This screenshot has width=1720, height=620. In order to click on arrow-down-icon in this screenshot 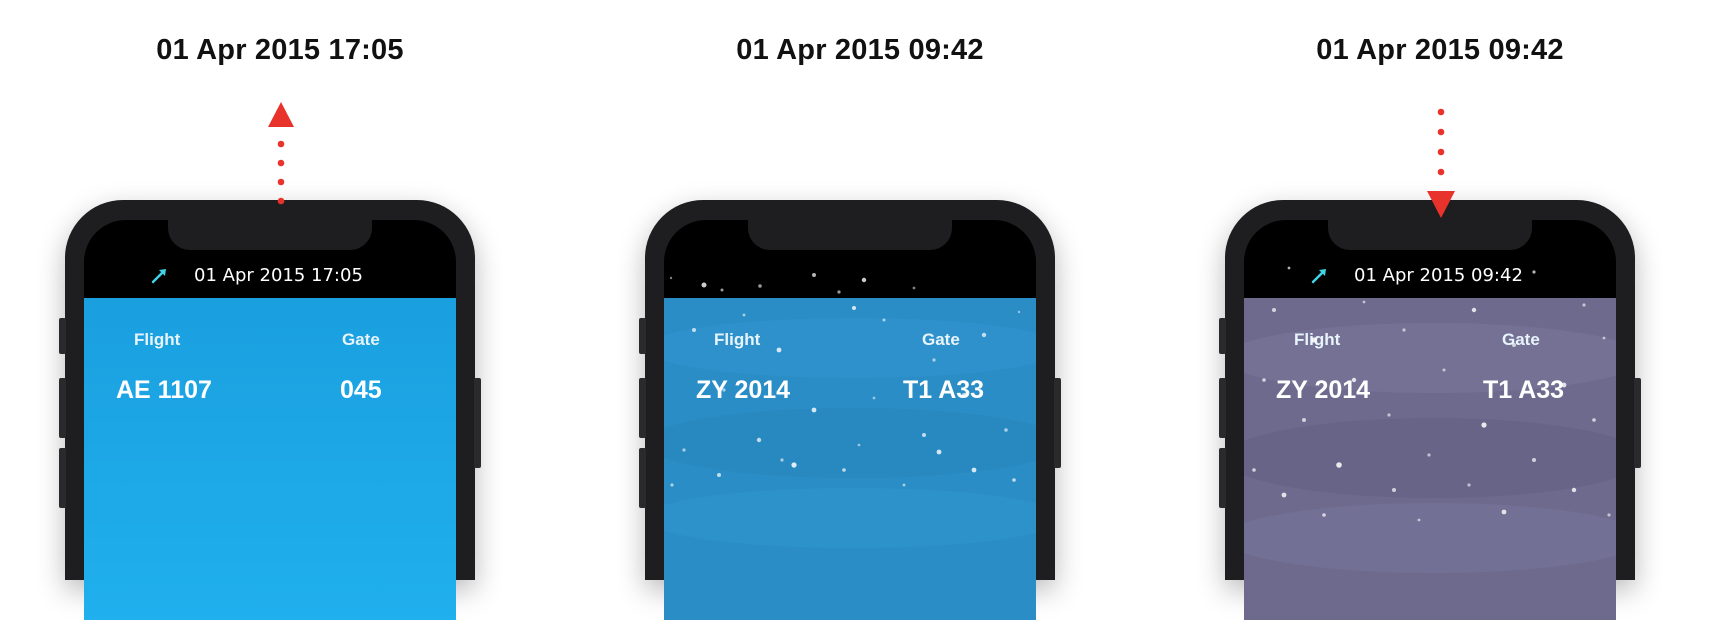, I will do `click(1441, 163)`.